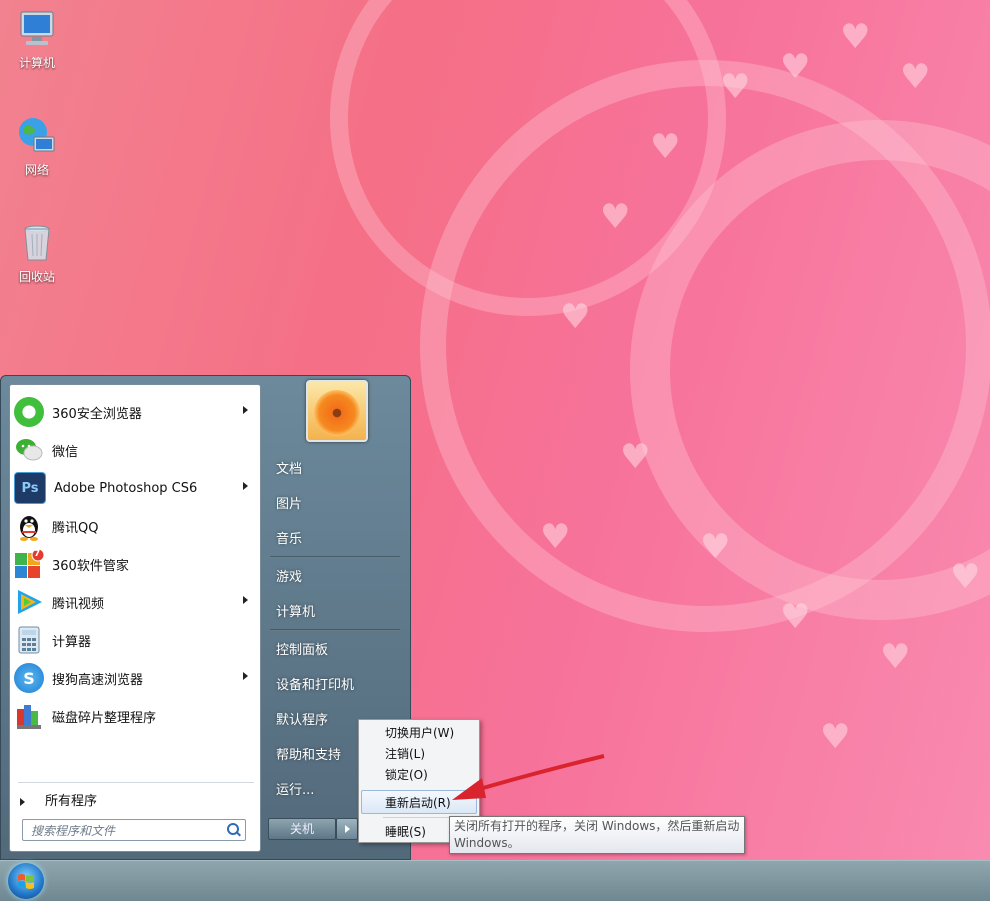  I want to click on program-item-tencent-video: 腾讯视频, so click(135, 602).